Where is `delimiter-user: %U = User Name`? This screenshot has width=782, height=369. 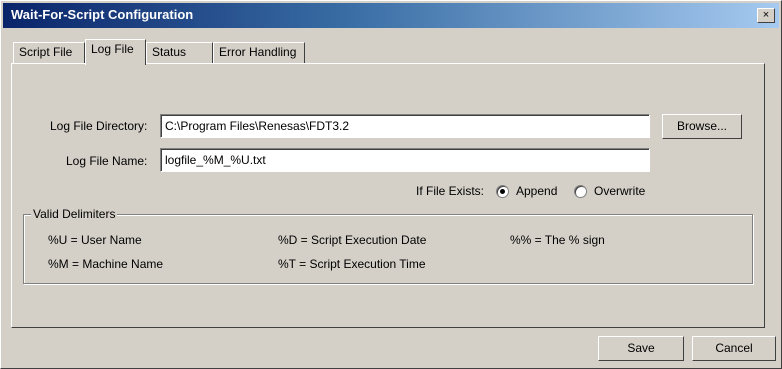
delimiter-user: %U = User Name is located at coordinates (95, 240).